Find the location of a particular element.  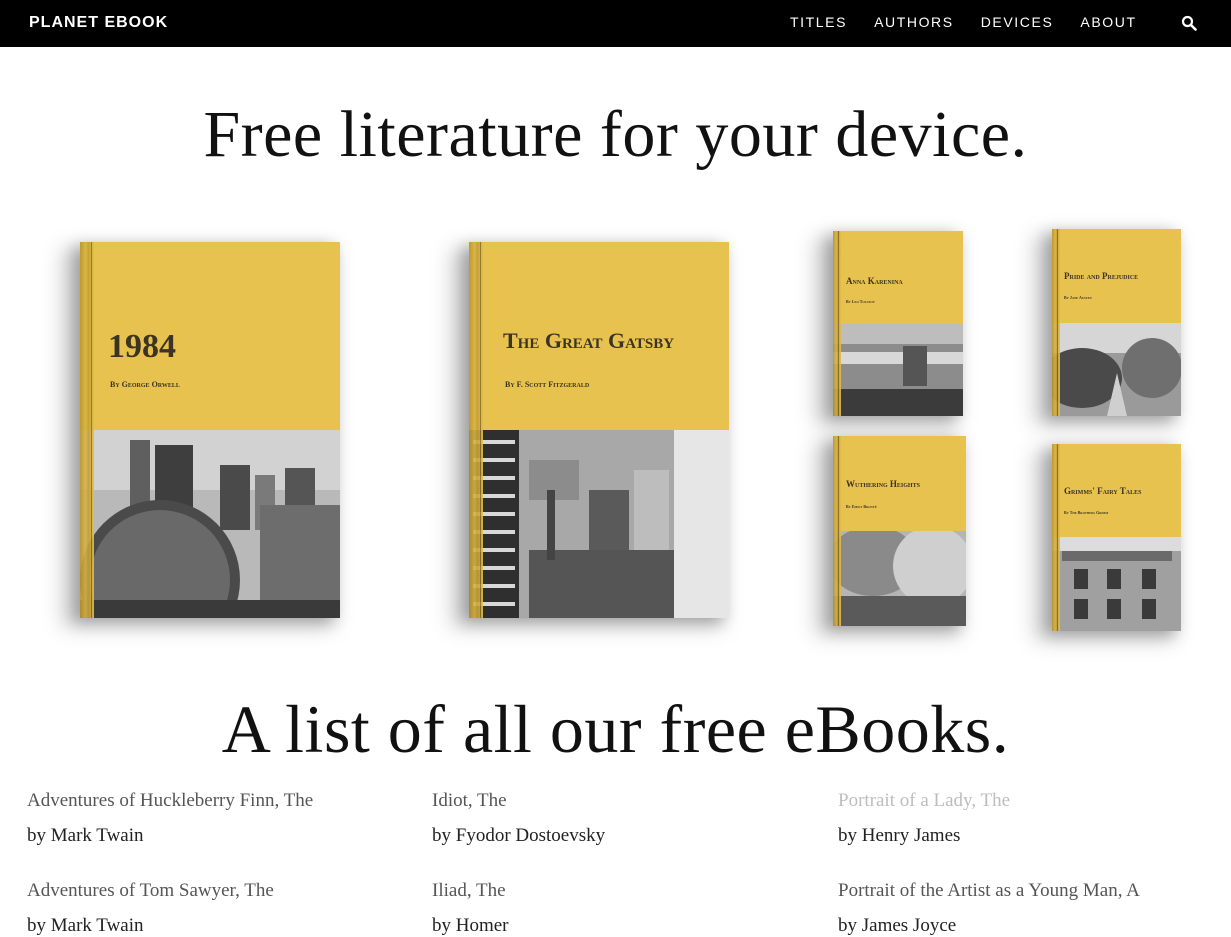

ebook-title-link: Adventures of Tom Sawyer, The is located at coordinates (150, 891).